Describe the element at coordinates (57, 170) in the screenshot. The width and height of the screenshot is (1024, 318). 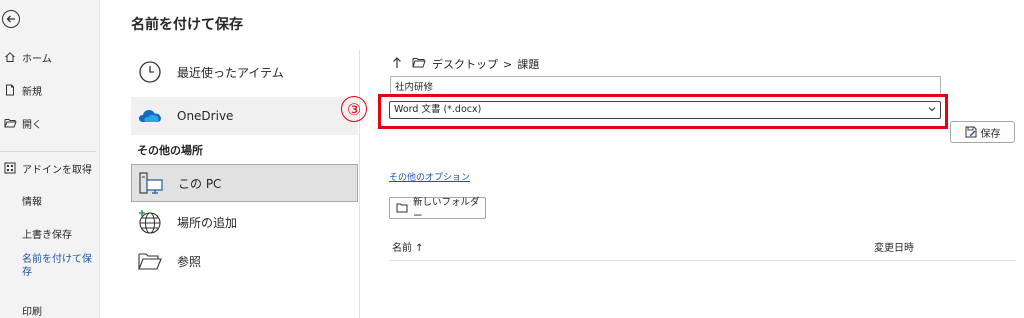
I see `nav-get-addins-label: アドインを取得` at that location.